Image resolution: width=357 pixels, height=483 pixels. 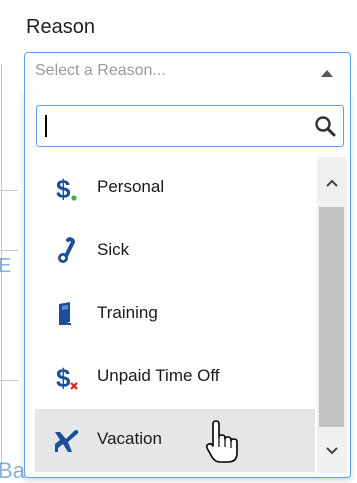 I want to click on option-label: Sick, so click(x=113, y=249).